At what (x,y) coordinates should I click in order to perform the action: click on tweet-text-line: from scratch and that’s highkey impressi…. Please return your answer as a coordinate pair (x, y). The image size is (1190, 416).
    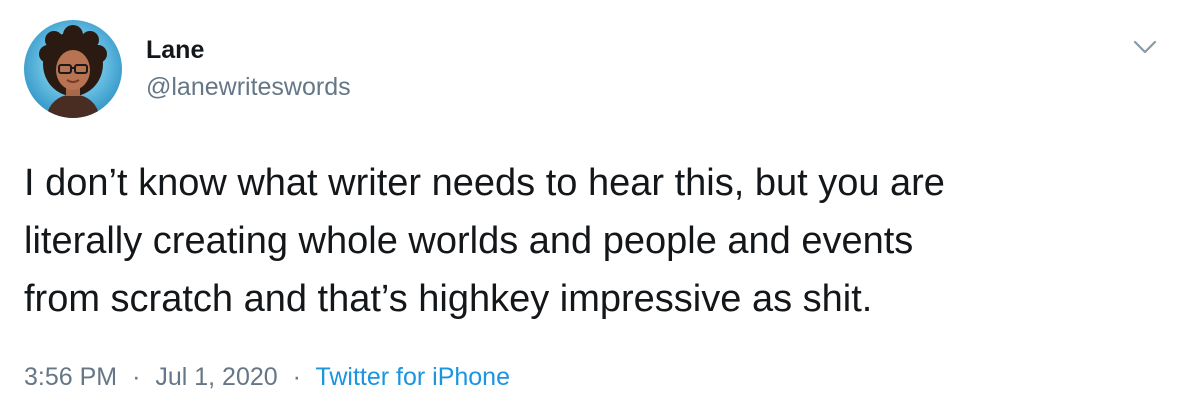
    Looking at the image, I should click on (448, 299).